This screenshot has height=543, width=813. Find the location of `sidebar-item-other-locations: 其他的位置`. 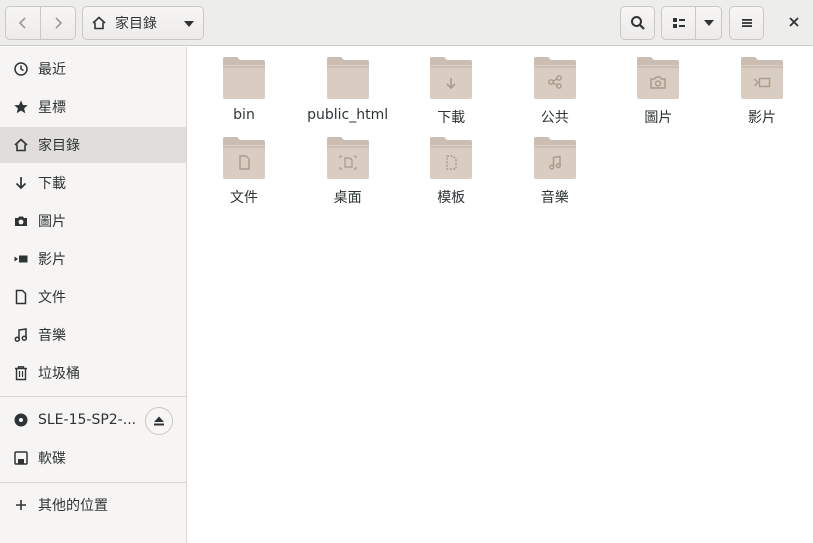

sidebar-item-other-locations: 其他的位置 is located at coordinates (93, 505).